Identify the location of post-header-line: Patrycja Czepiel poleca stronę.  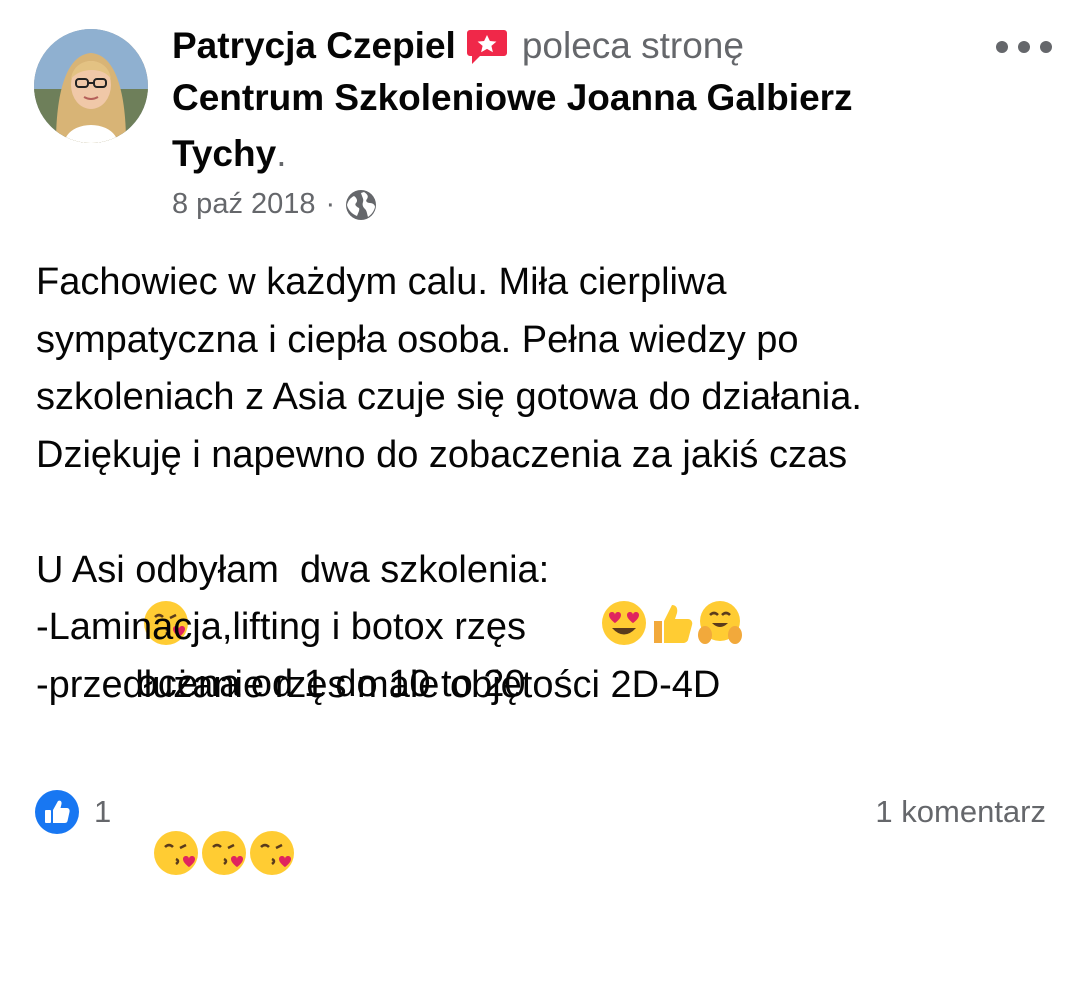
(572, 46).